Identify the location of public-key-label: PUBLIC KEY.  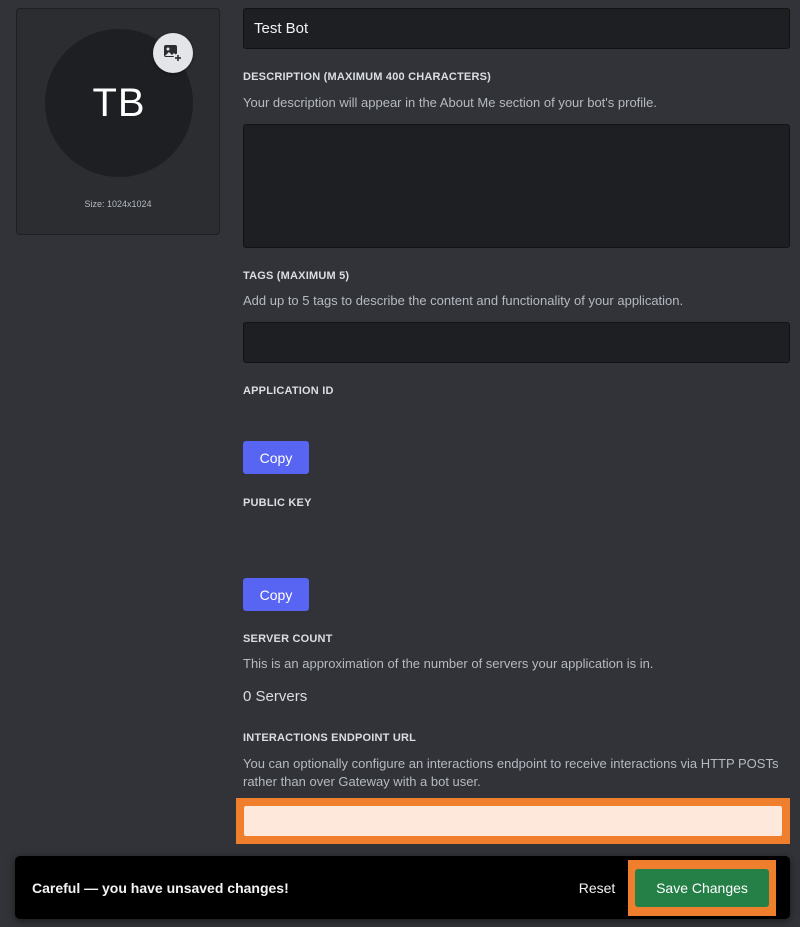
(277, 503).